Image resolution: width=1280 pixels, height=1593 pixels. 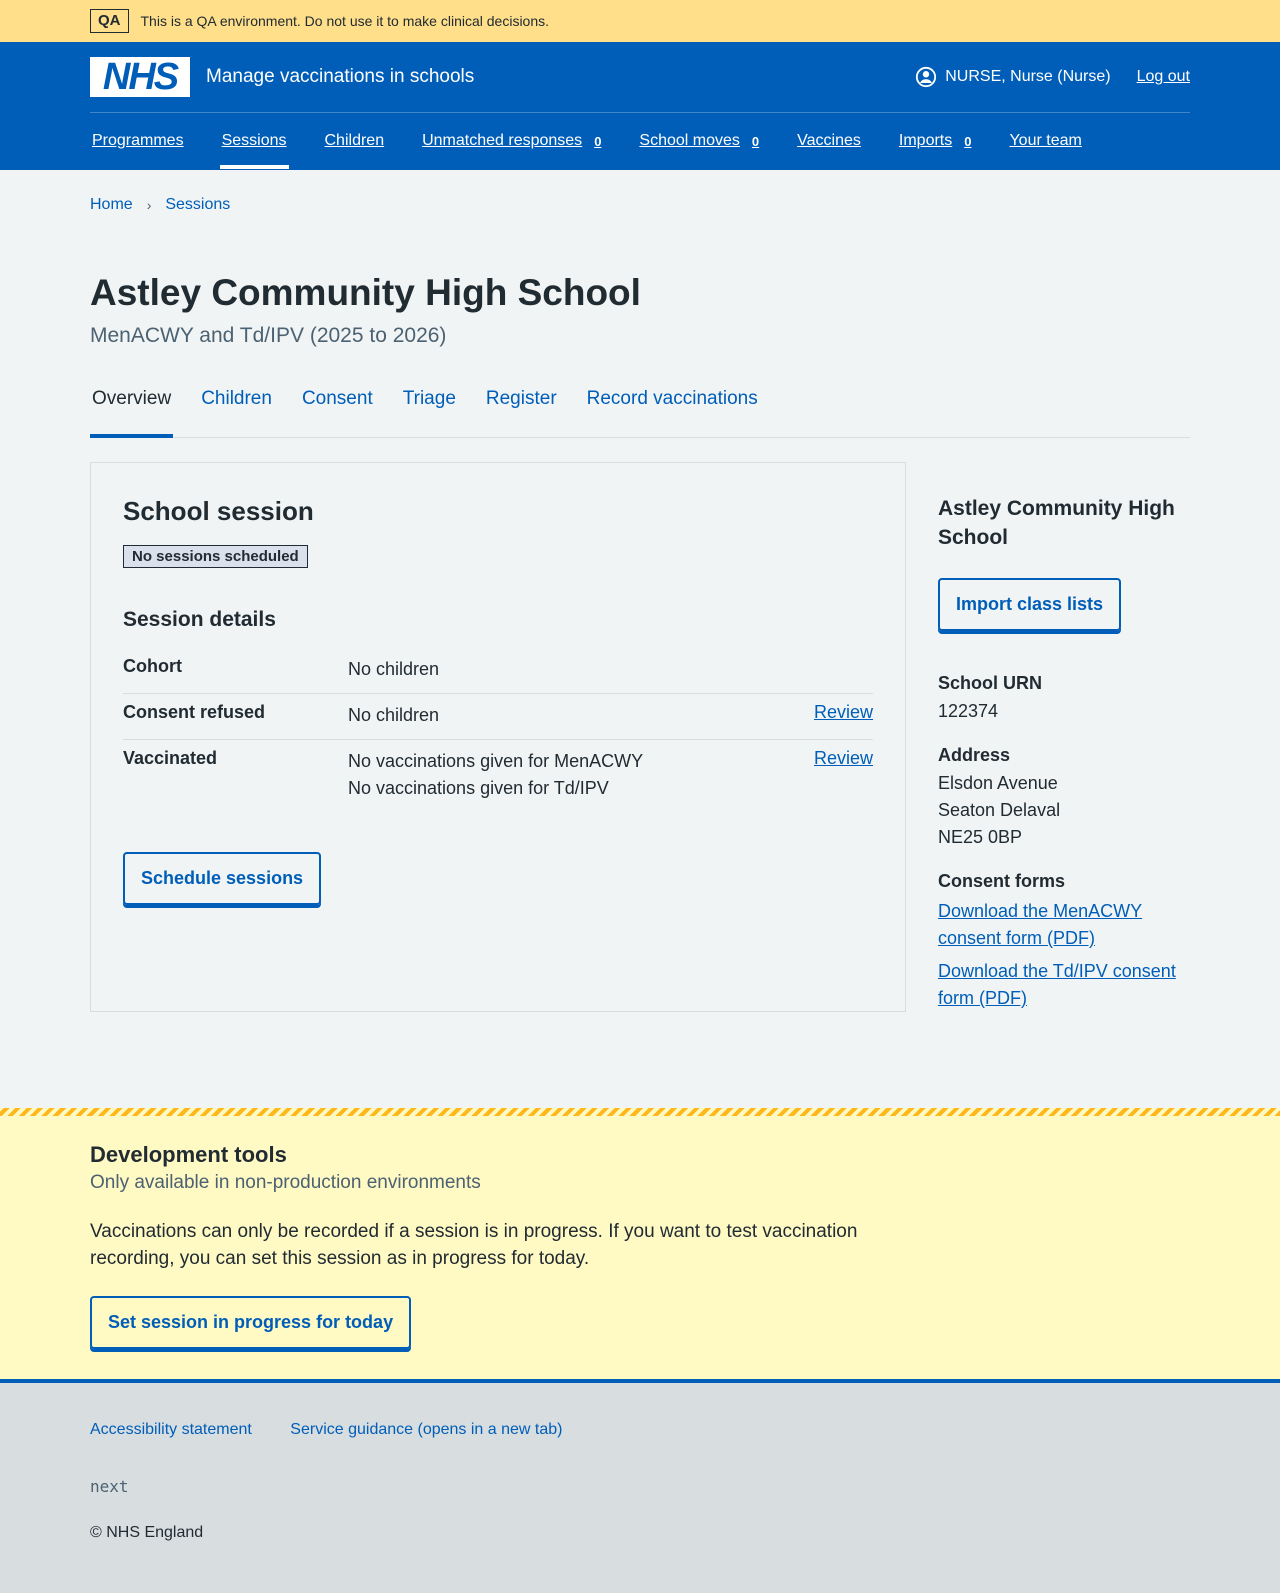 I want to click on nav-sessions: Sessions, so click(x=254, y=141).